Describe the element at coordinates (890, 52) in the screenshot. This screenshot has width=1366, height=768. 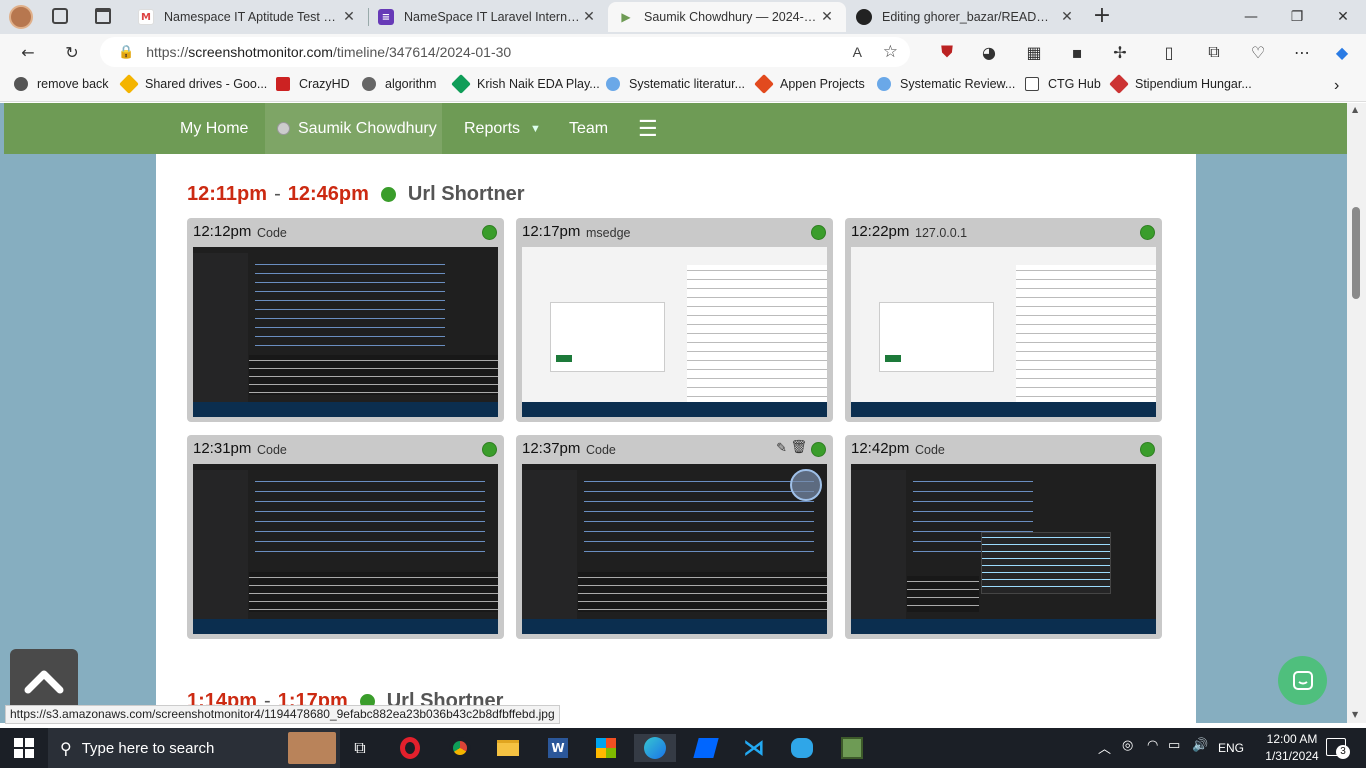
I see `favorite-star-icon: ☆` at that location.